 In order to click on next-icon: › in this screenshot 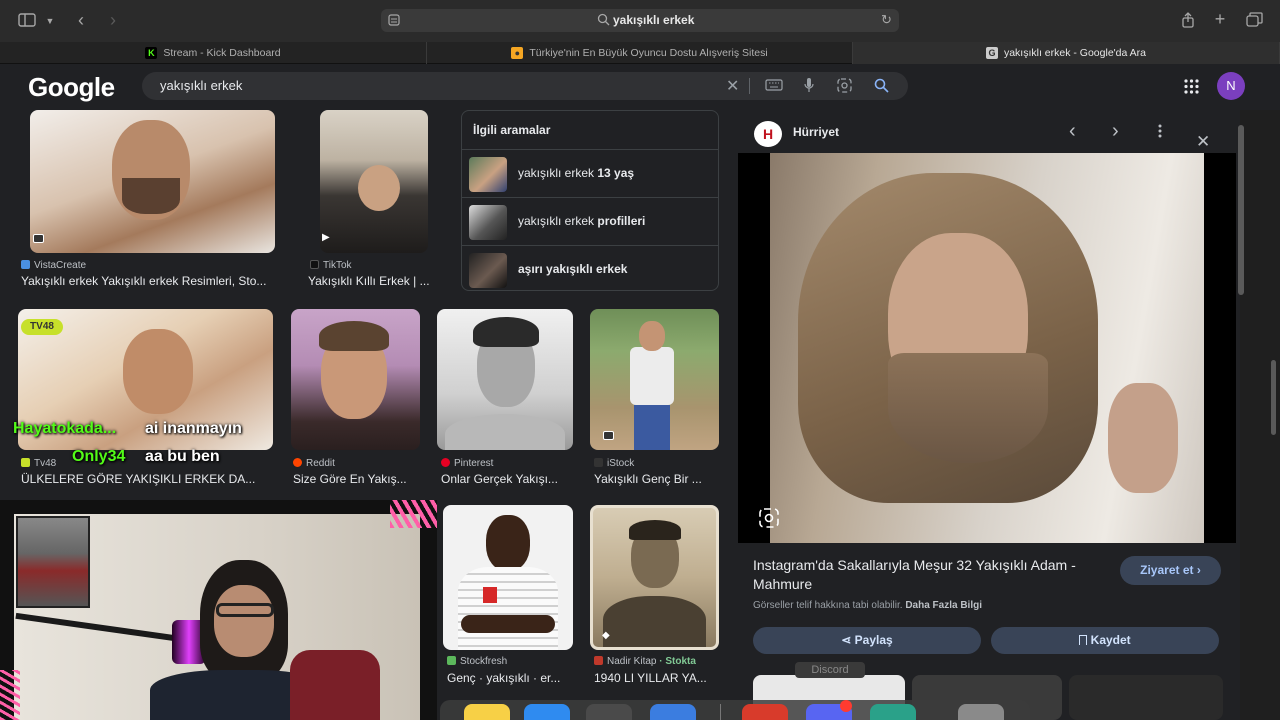, I will do `click(1115, 131)`.